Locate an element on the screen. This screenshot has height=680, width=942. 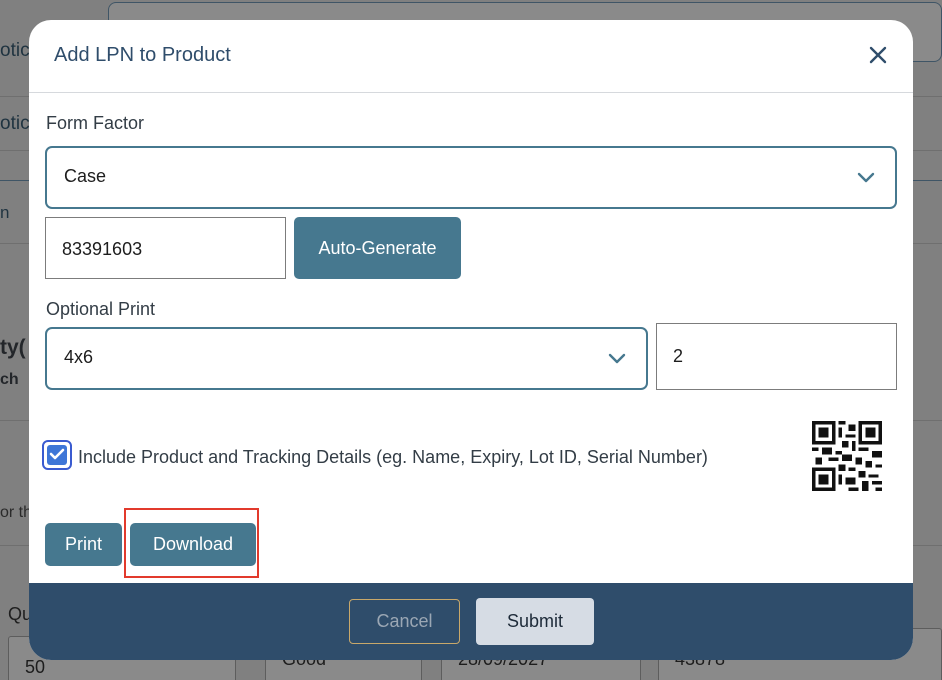
print-copies-input: 2 is located at coordinates (776, 356).